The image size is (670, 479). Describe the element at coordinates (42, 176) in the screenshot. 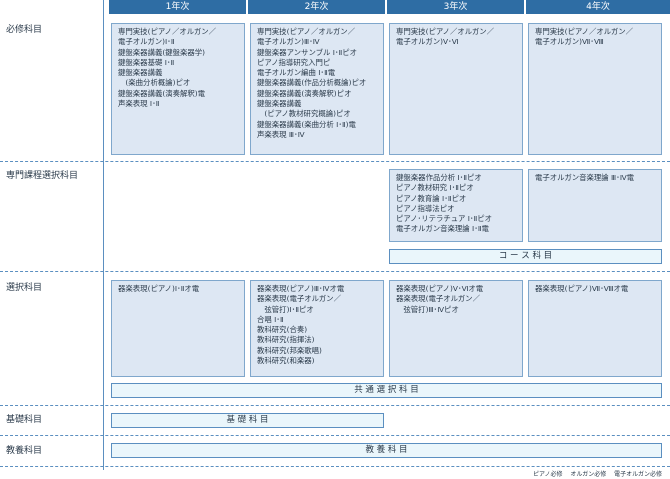

I see `row-label-specialized-elective: 専門課程選択科目` at that location.